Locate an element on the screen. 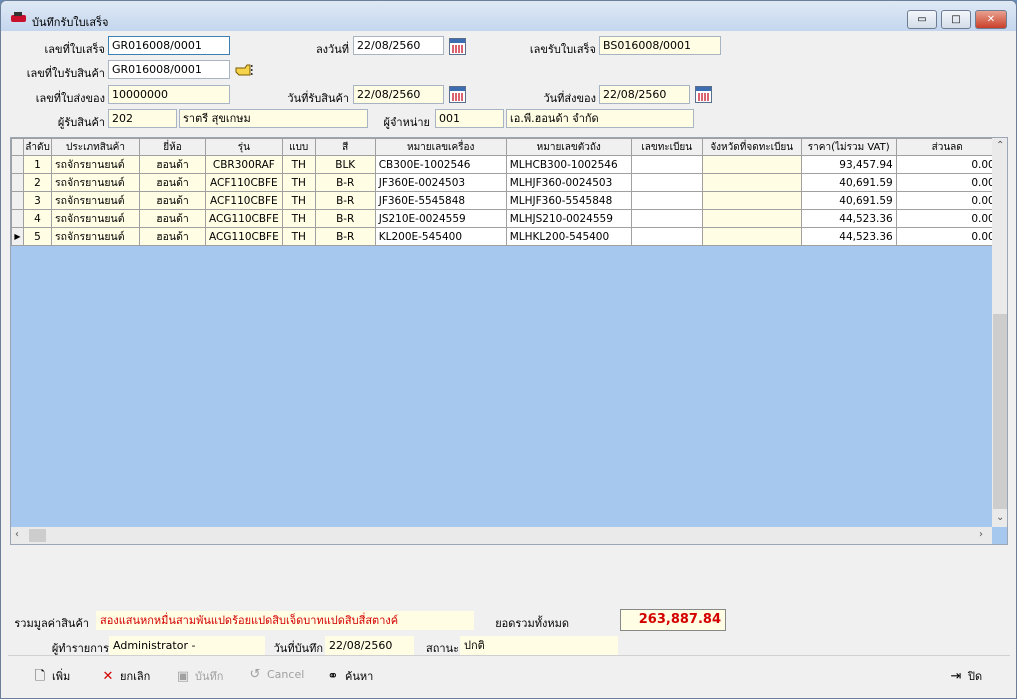  cancel-document-button: ✕ ยกเลิก is located at coordinates (125, 676).